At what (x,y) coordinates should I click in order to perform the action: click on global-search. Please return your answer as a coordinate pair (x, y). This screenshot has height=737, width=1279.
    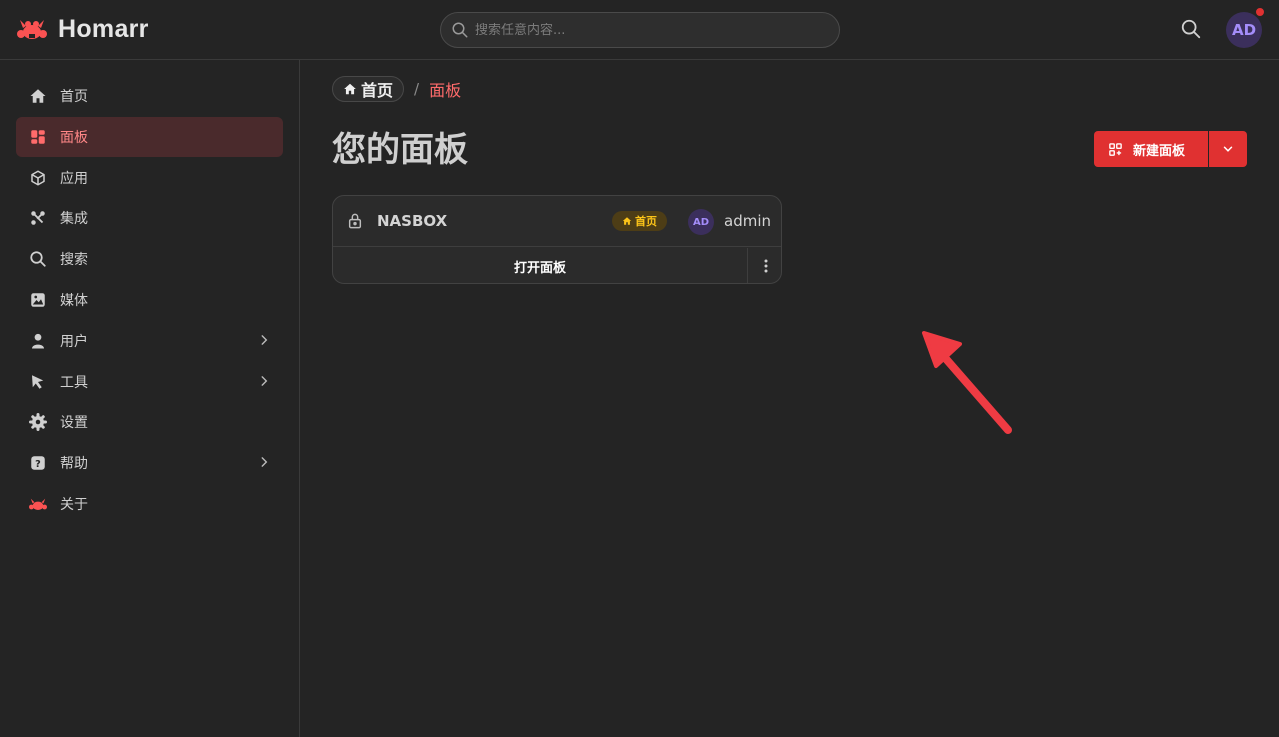
    Looking at the image, I should click on (640, 30).